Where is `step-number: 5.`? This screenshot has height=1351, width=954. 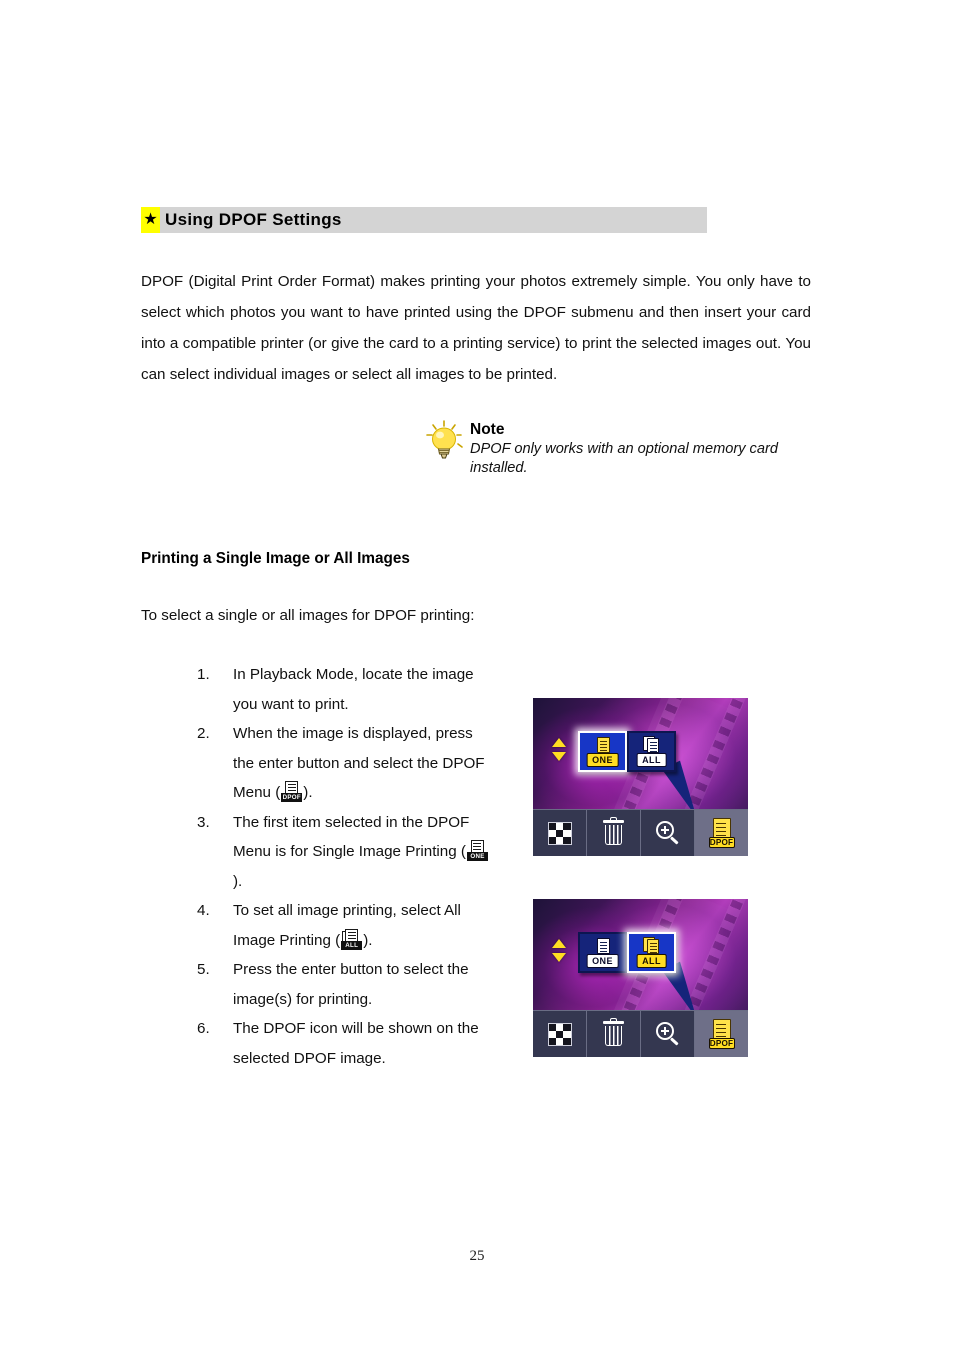
step-number: 5. is located at coordinates (203, 969).